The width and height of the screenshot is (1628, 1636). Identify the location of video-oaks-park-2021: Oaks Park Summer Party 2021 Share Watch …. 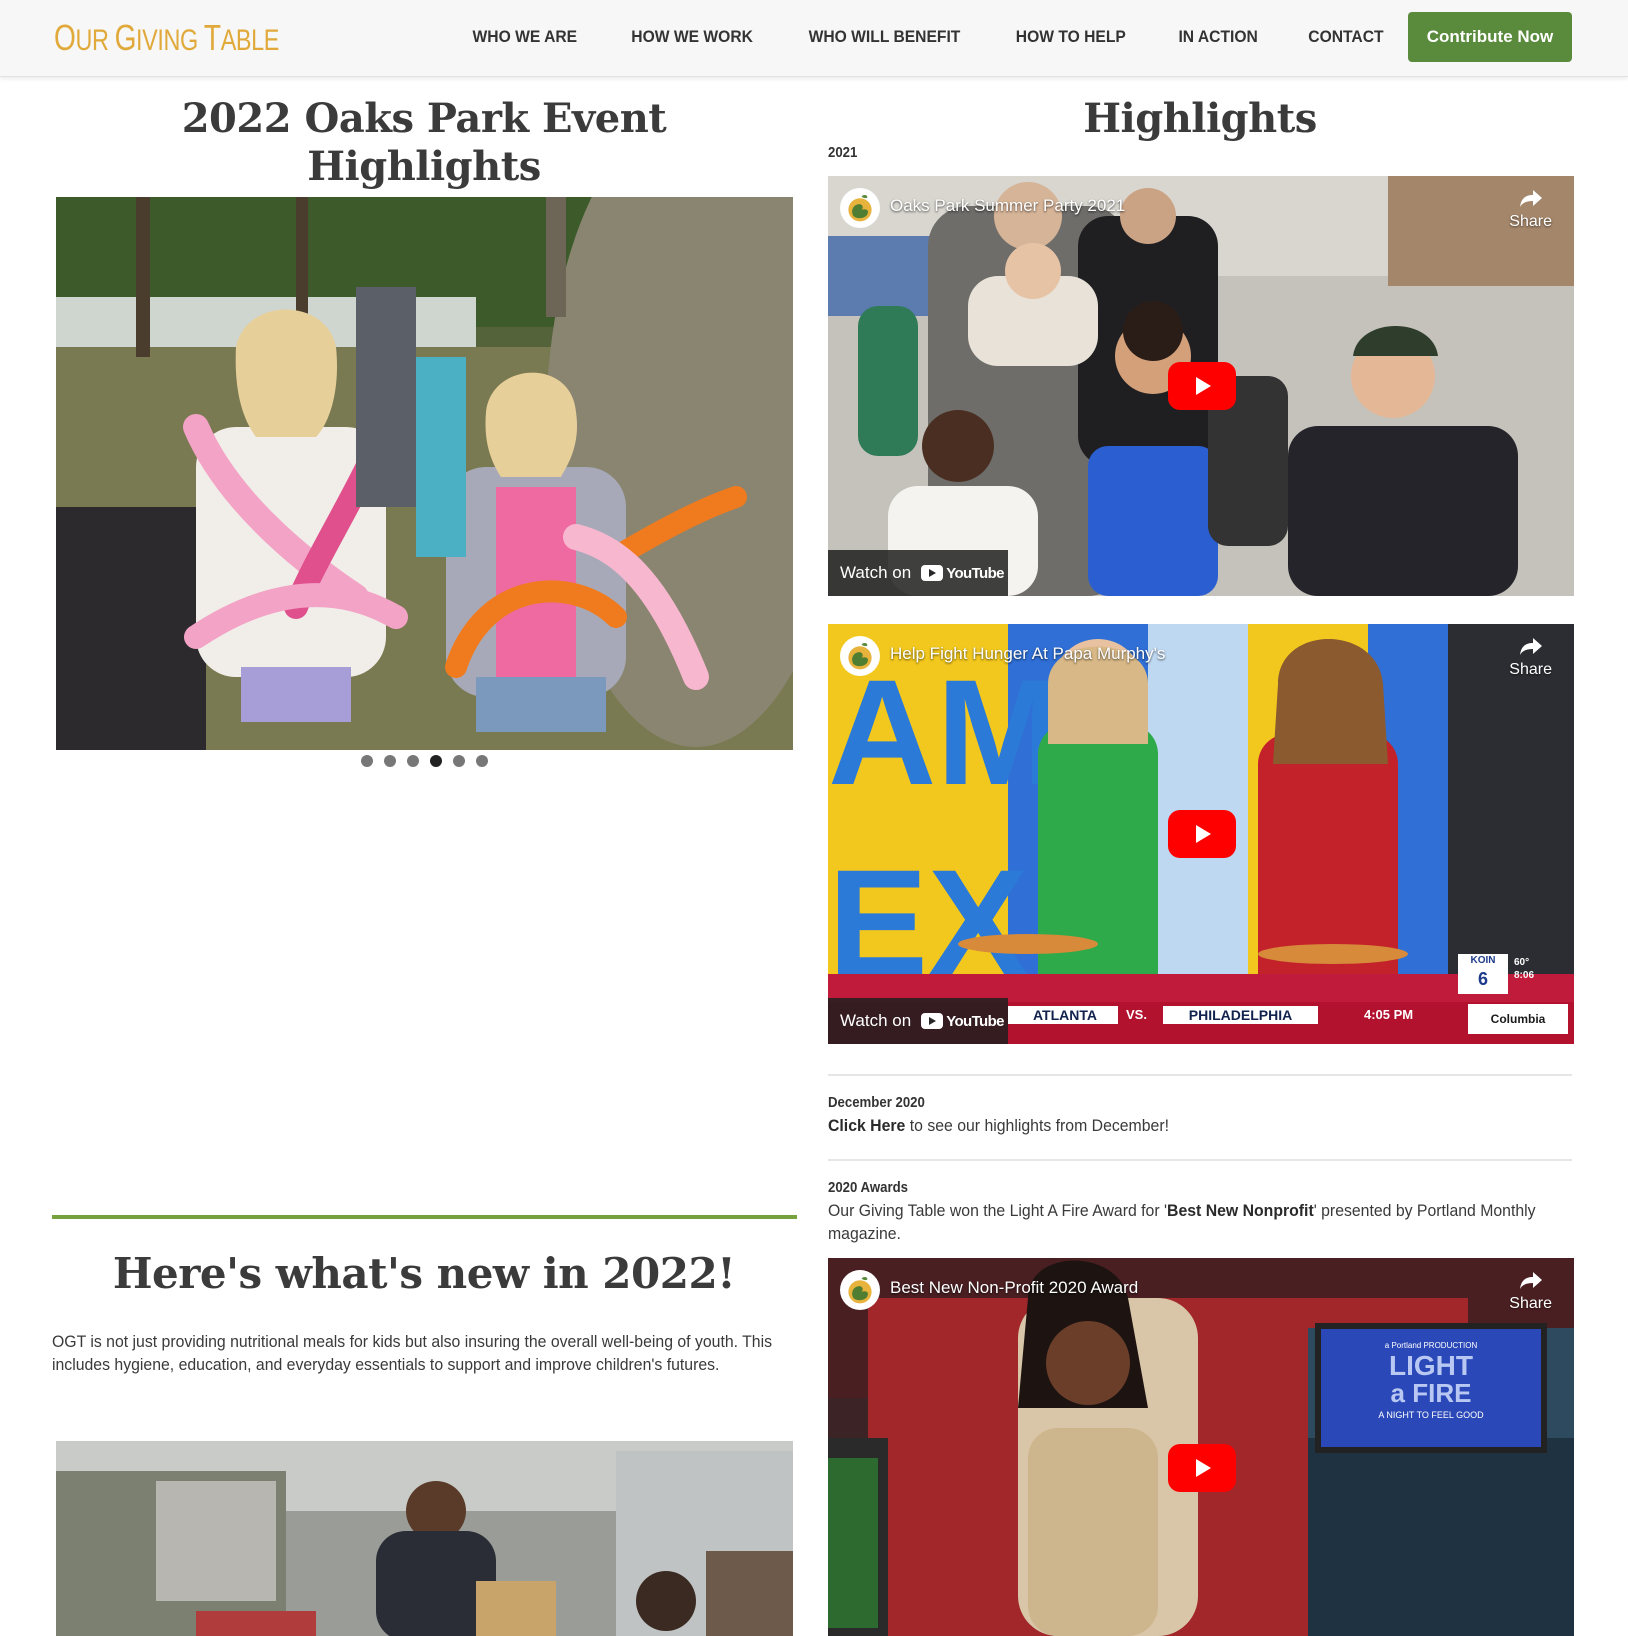
(1201, 386).